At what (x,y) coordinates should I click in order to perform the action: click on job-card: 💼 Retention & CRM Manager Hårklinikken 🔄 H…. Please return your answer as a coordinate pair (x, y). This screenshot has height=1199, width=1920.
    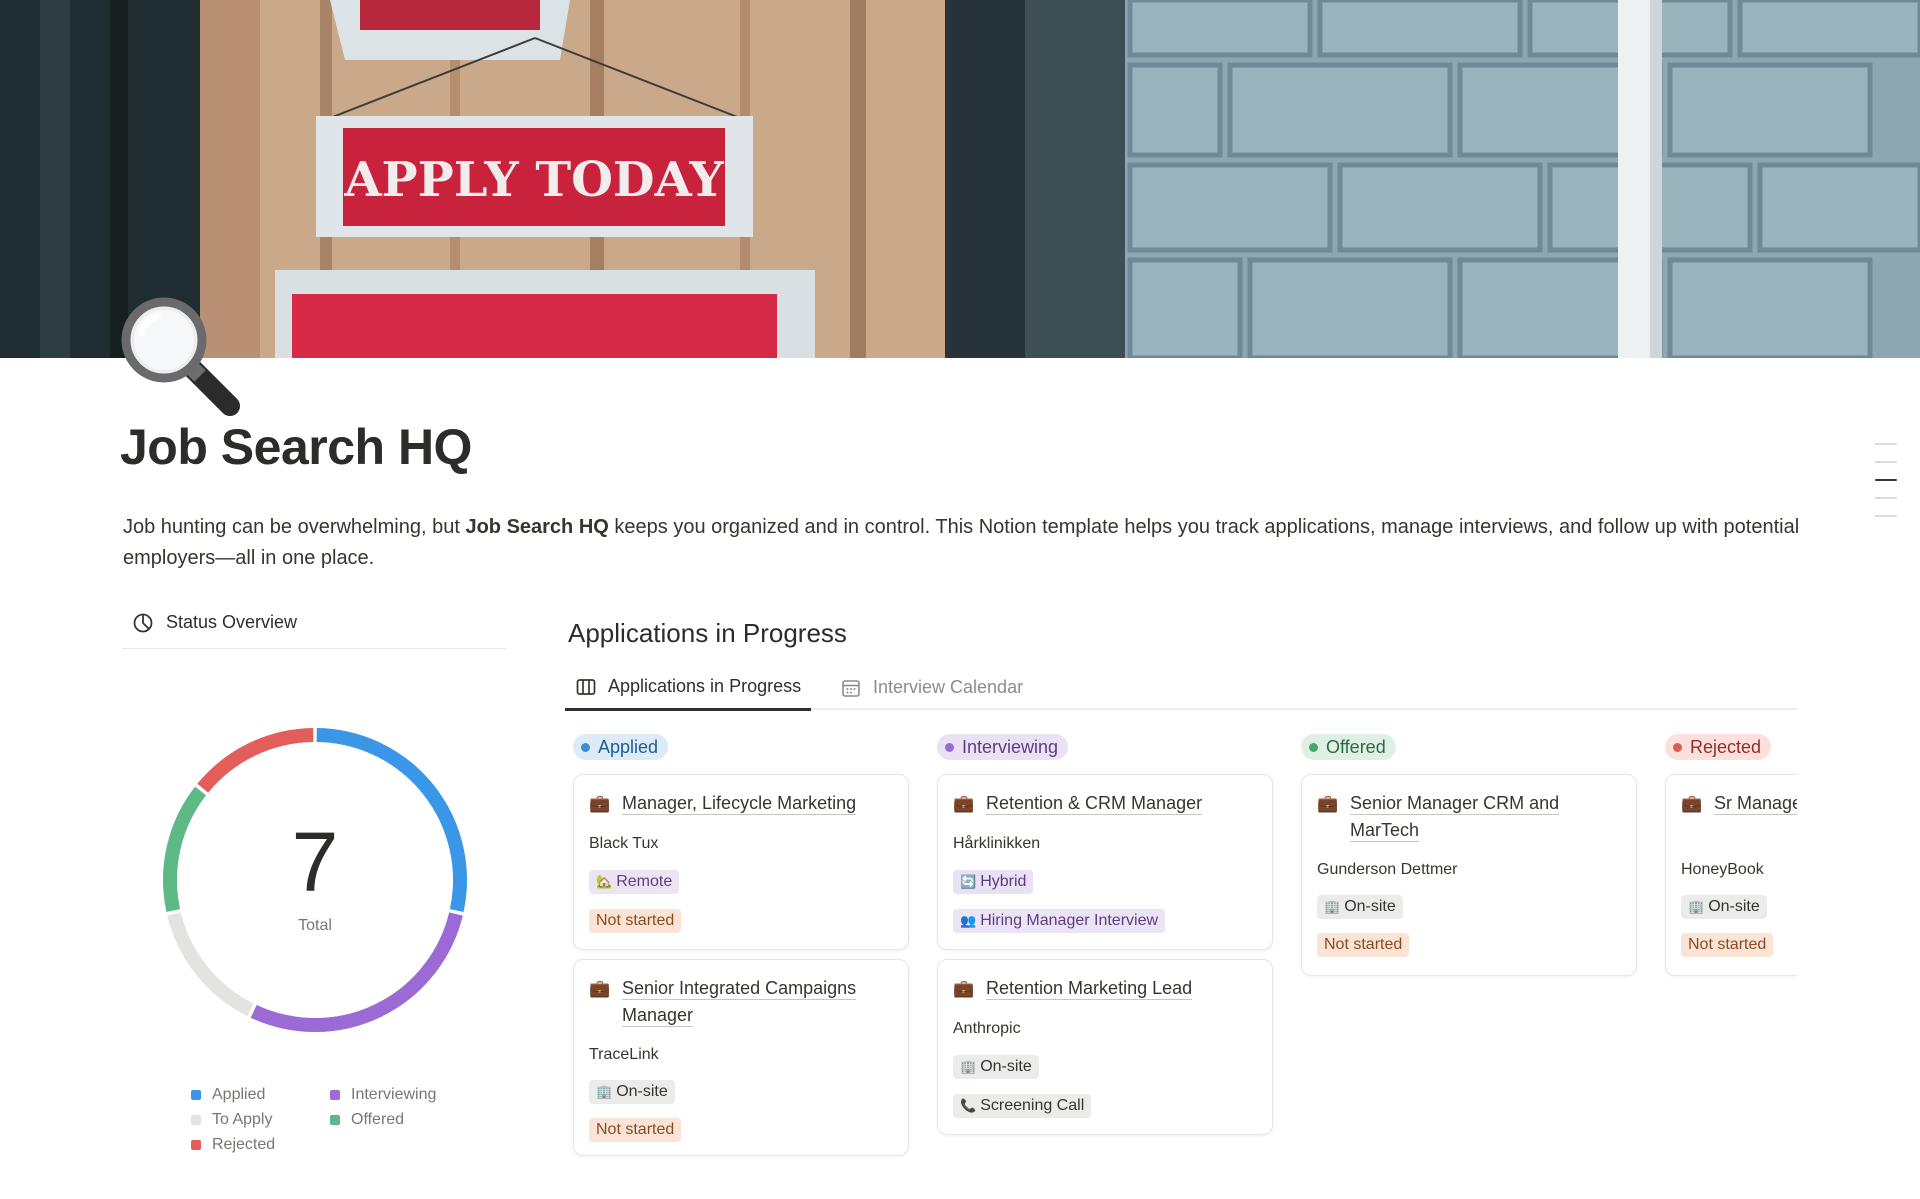
    Looking at the image, I should click on (1105, 862).